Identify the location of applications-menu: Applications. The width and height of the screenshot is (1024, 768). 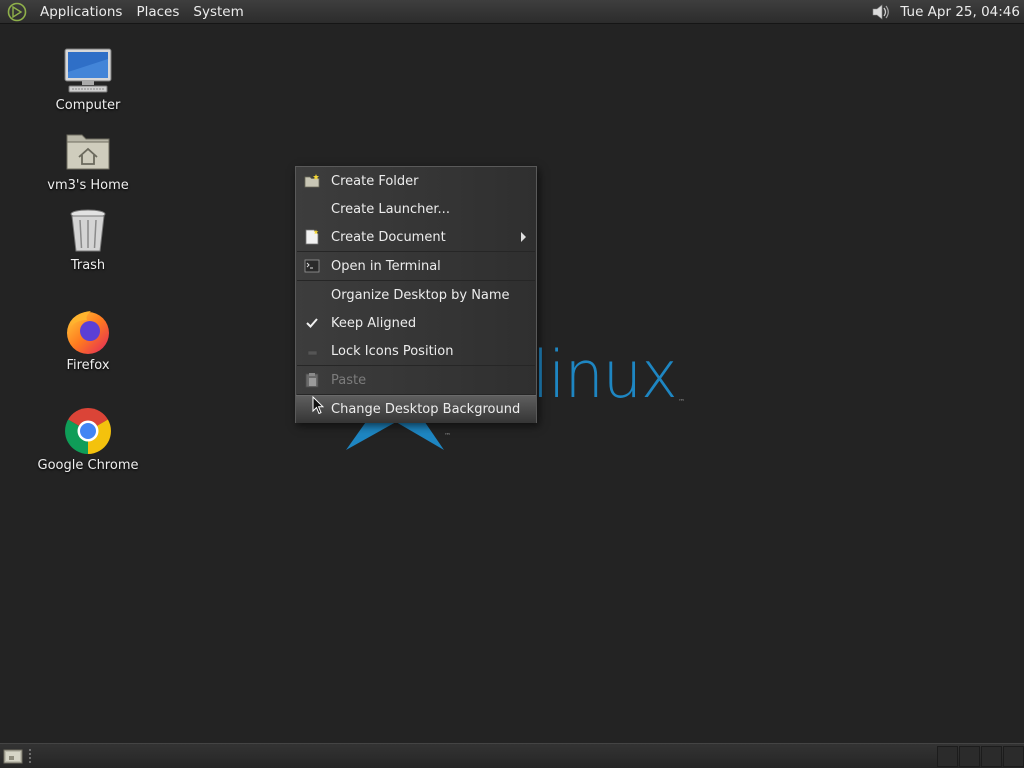
(81, 12).